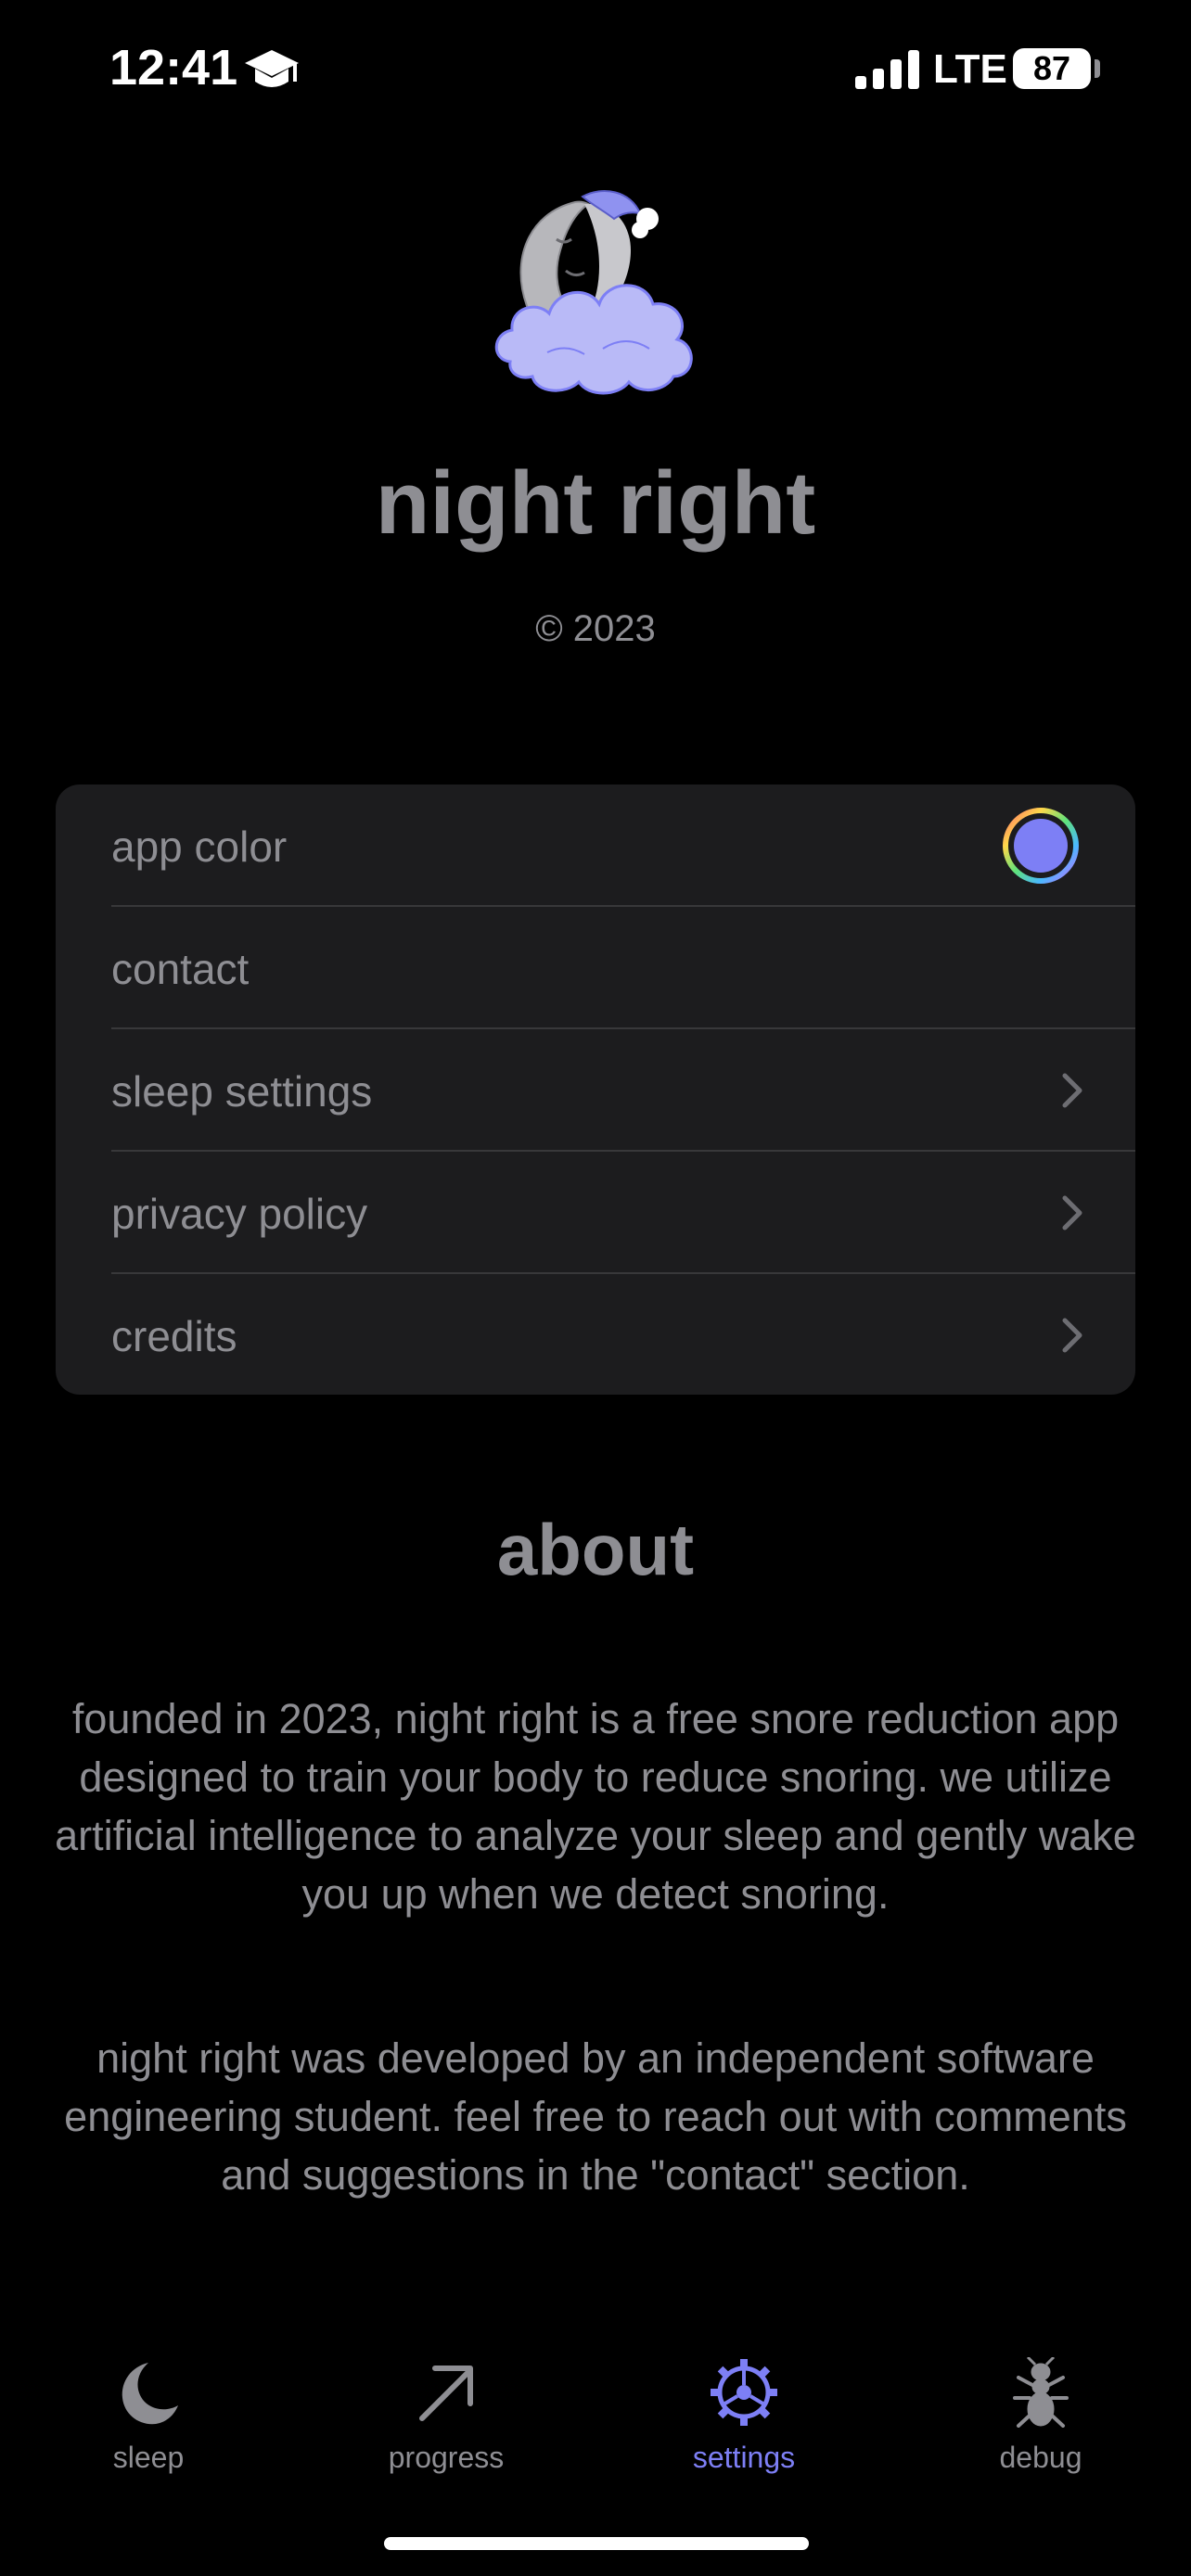 The image size is (1191, 2576). What do you see at coordinates (595, 1550) in the screenshot?
I see `about-heading: about` at bounding box center [595, 1550].